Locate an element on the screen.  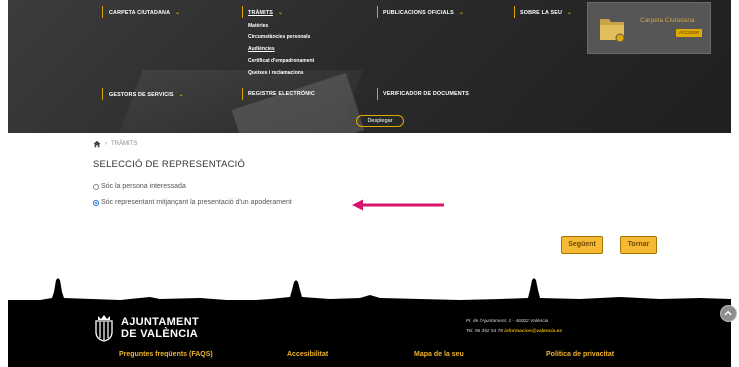
footer-email: informacion@valencia.es is located at coordinates (533, 331).